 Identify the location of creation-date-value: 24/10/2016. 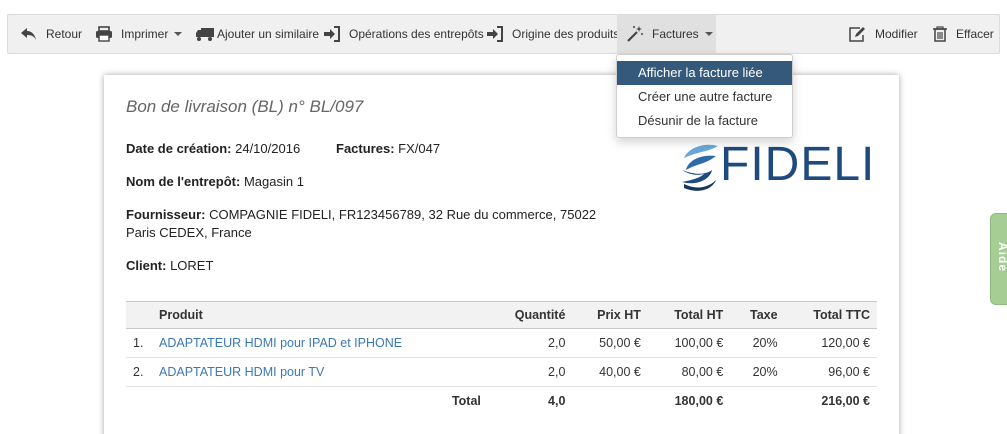
(268, 148).